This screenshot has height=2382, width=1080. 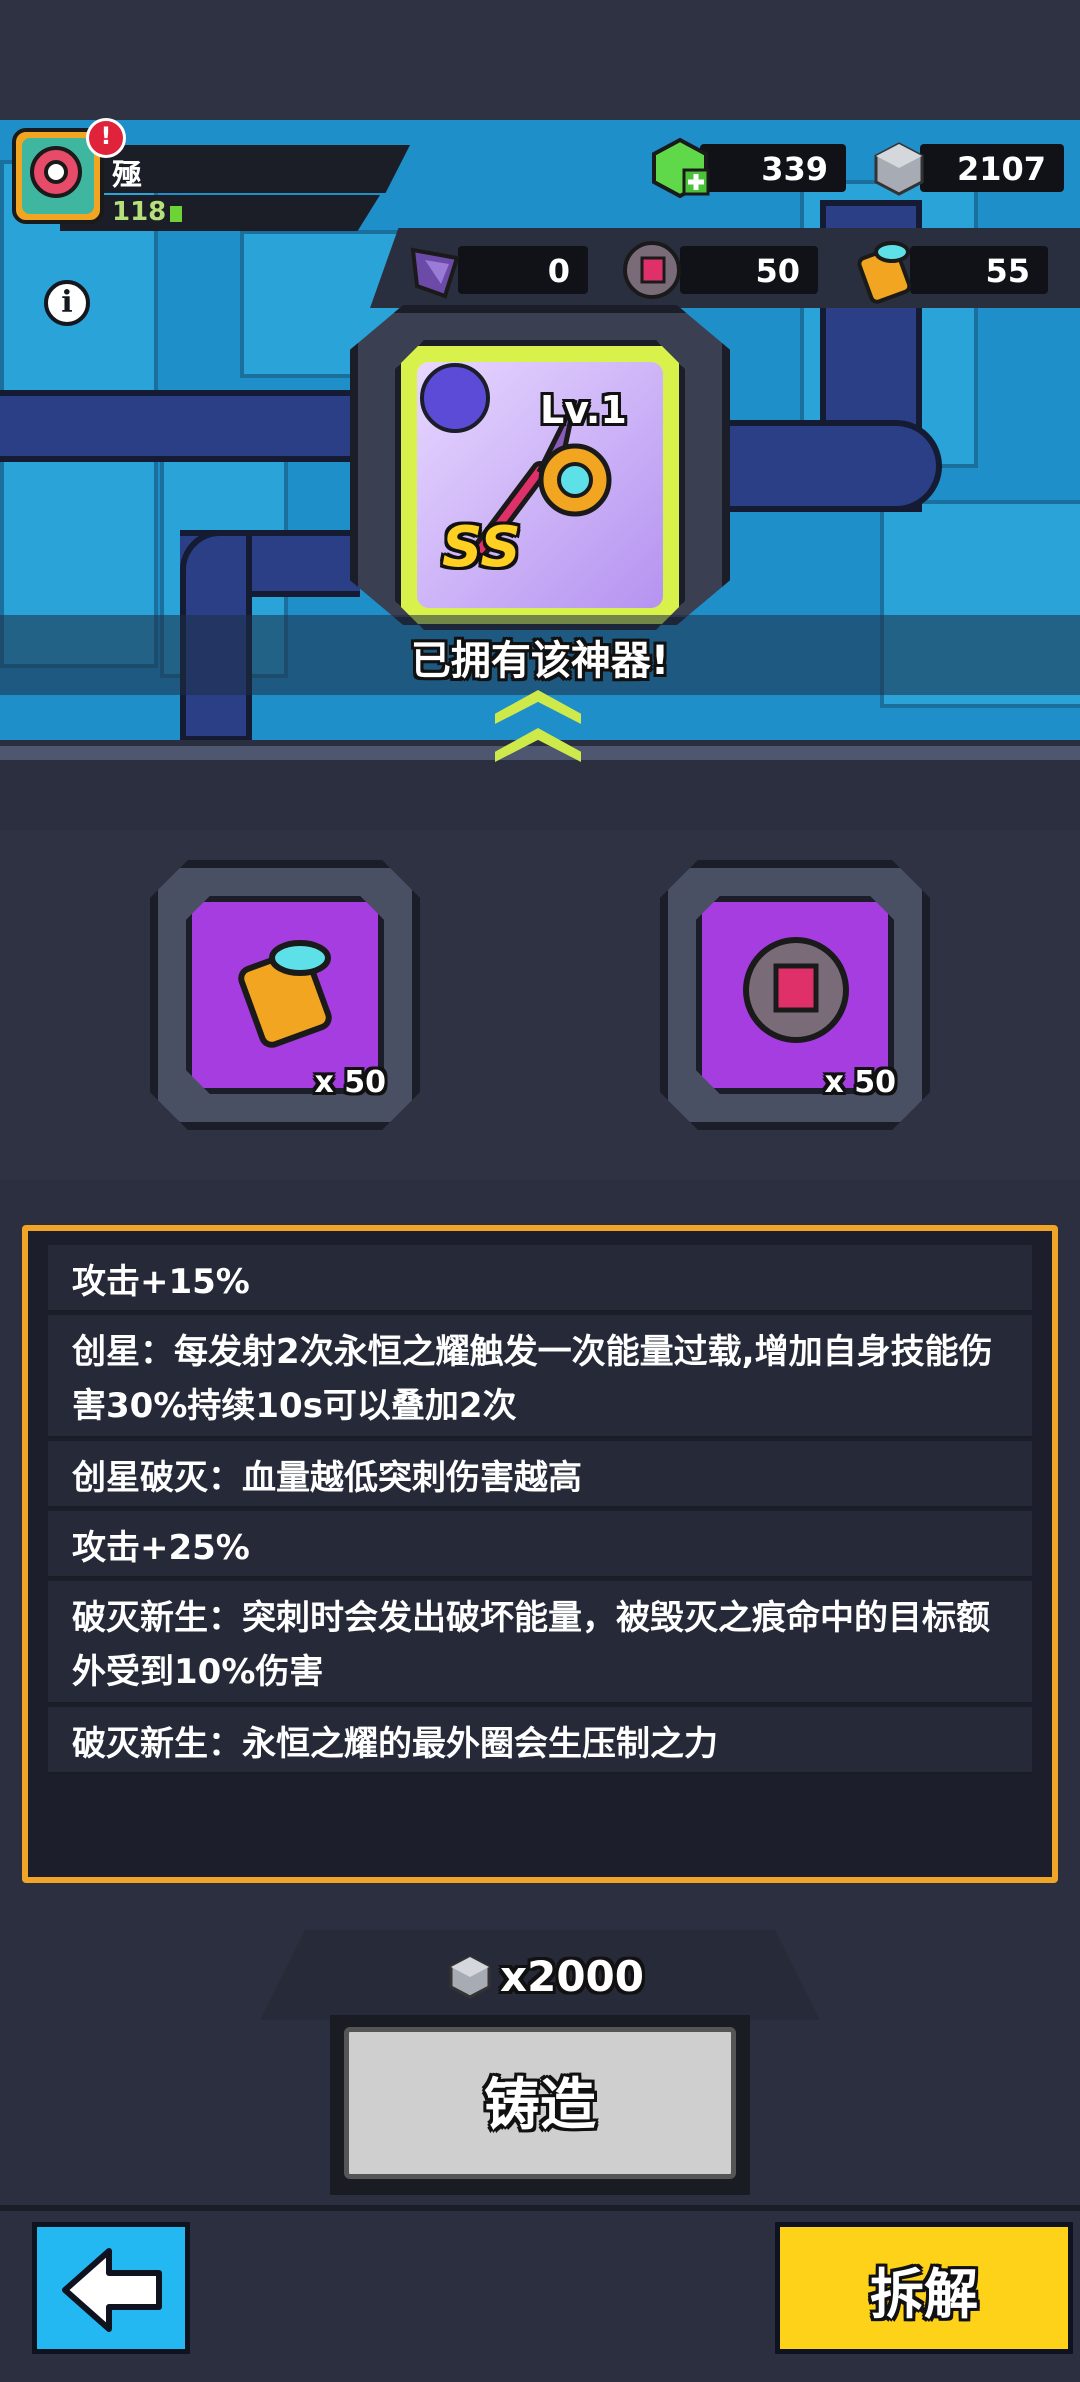 I want to click on owned-text: 已拥有该神器!, so click(x=540, y=661).